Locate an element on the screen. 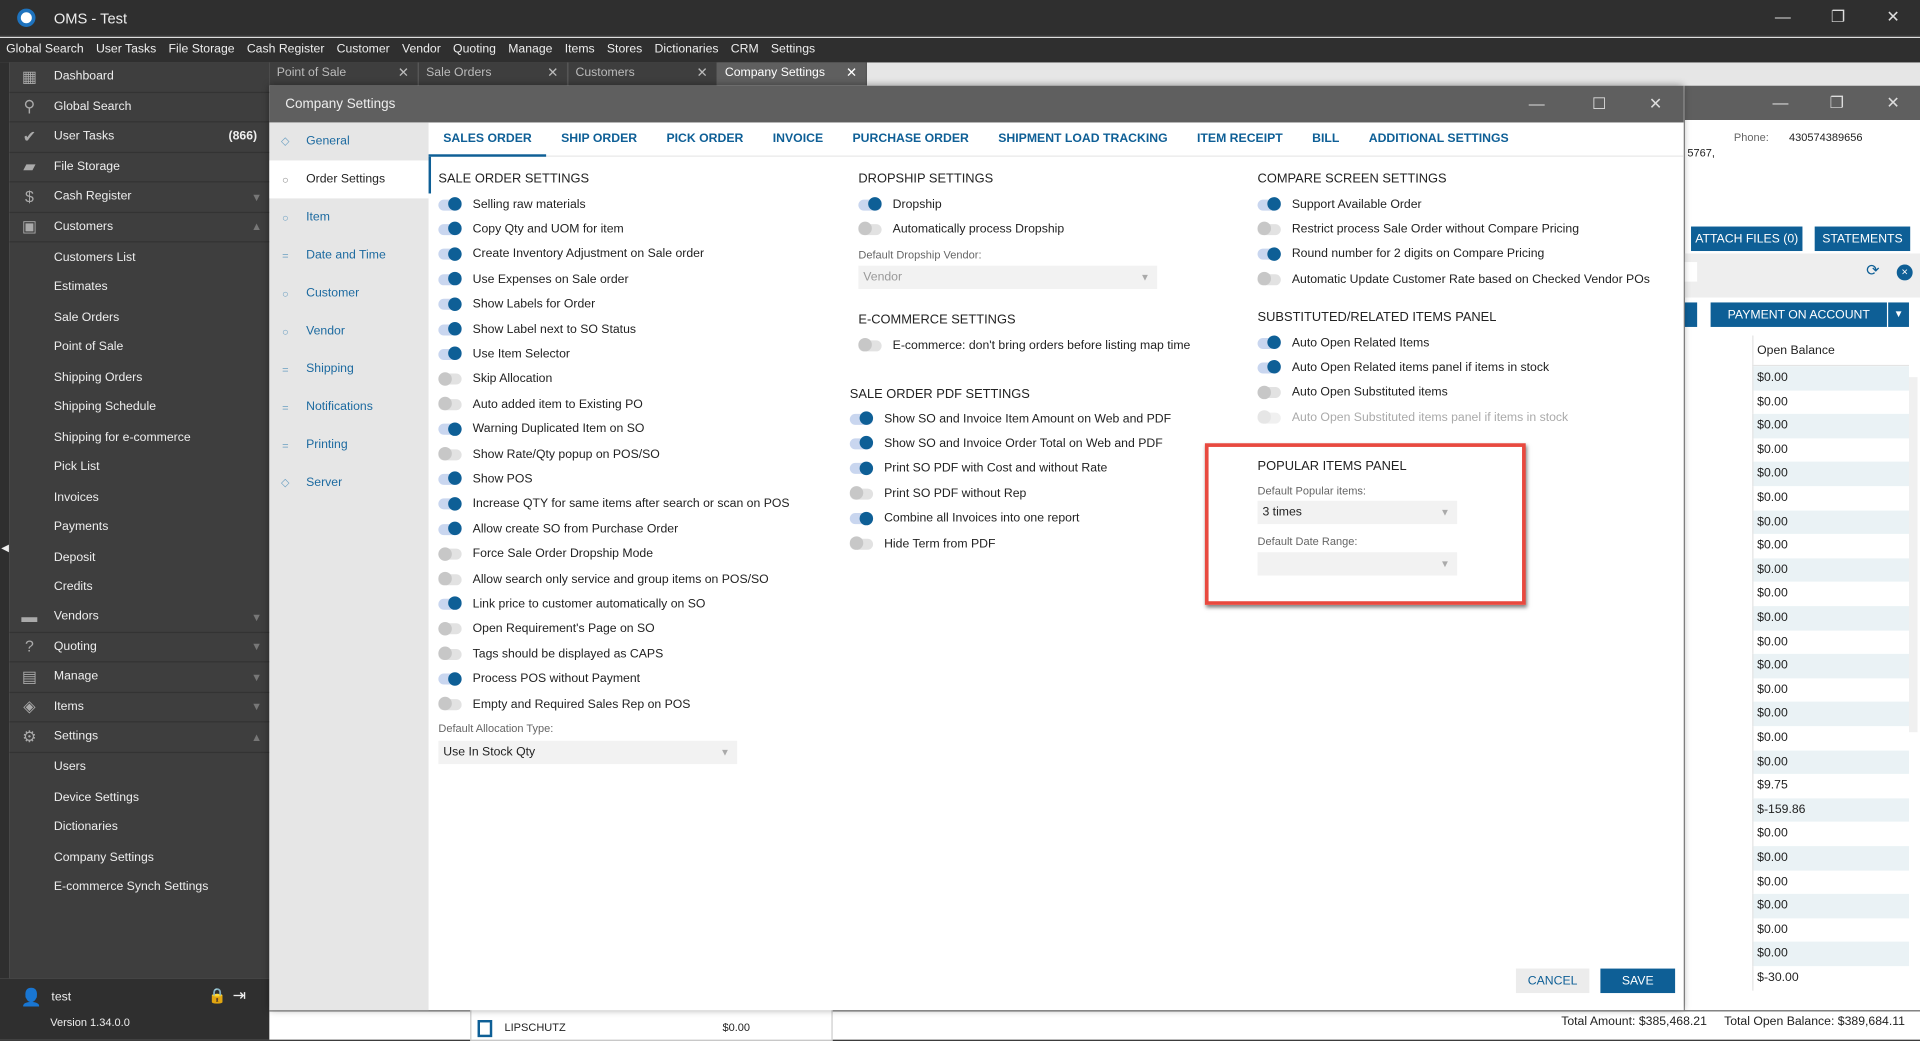 The width and height of the screenshot is (1920, 1041). sidebar-item-cash-register: $ Cash Register ▼ is located at coordinates (139, 197).